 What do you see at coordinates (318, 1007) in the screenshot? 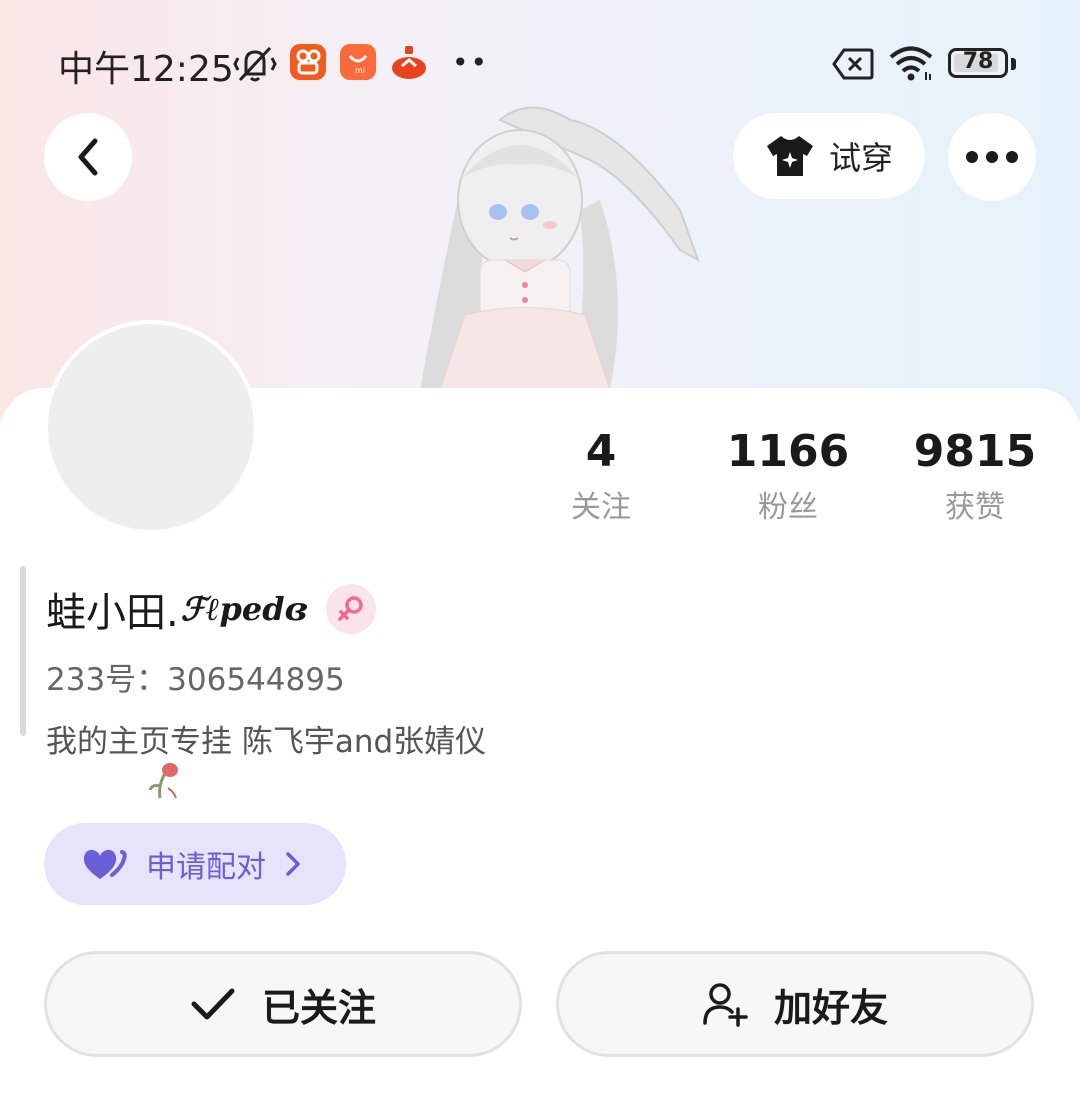
I see `followed-label: 已关注` at bounding box center [318, 1007].